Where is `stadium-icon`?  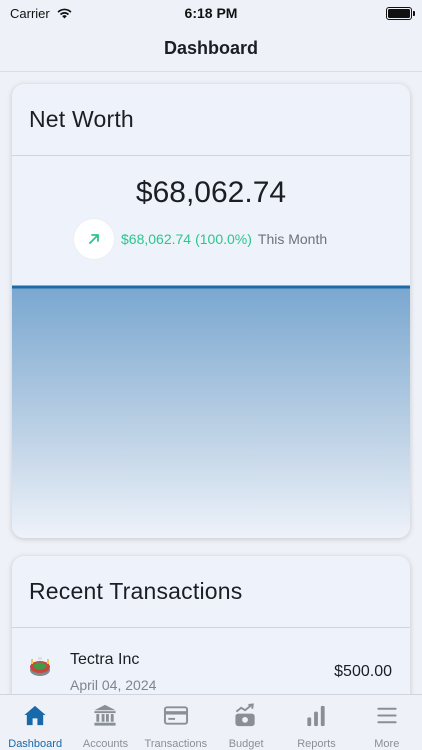 stadium-icon is located at coordinates (40, 666).